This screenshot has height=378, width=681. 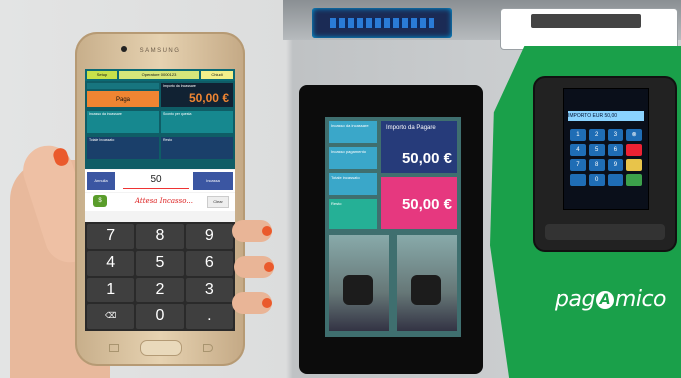 What do you see at coordinates (111, 316) in the screenshot?
I see `backspace-icon: ⌫` at bounding box center [111, 316].